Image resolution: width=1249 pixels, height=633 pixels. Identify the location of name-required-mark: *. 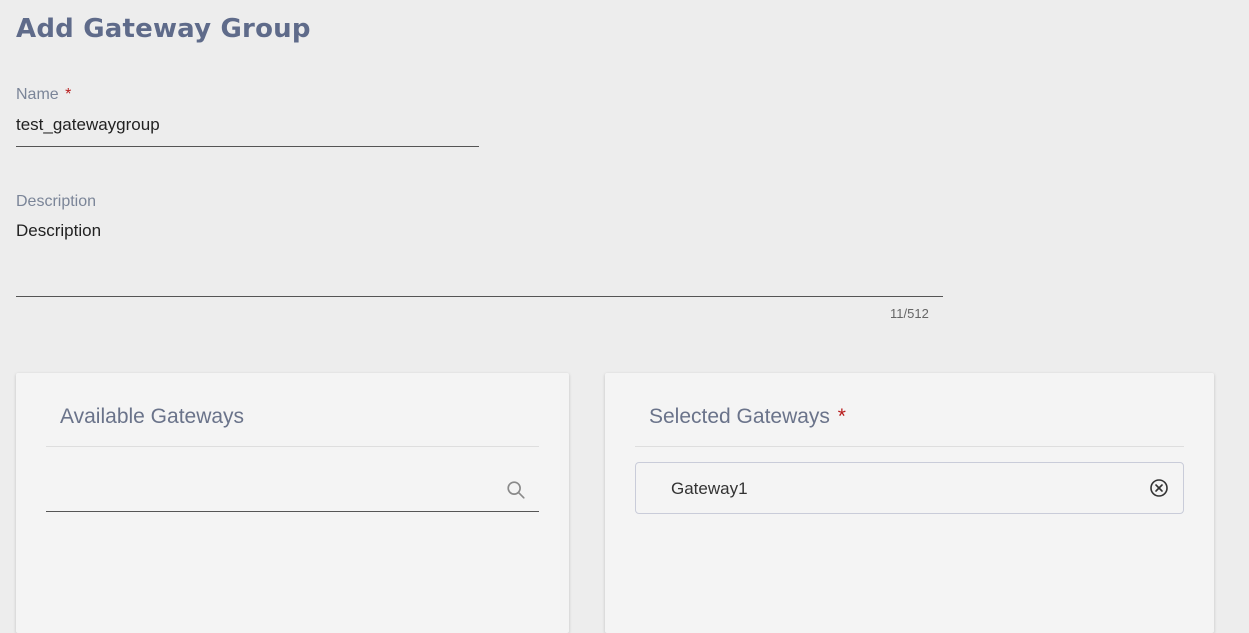
(68, 94).